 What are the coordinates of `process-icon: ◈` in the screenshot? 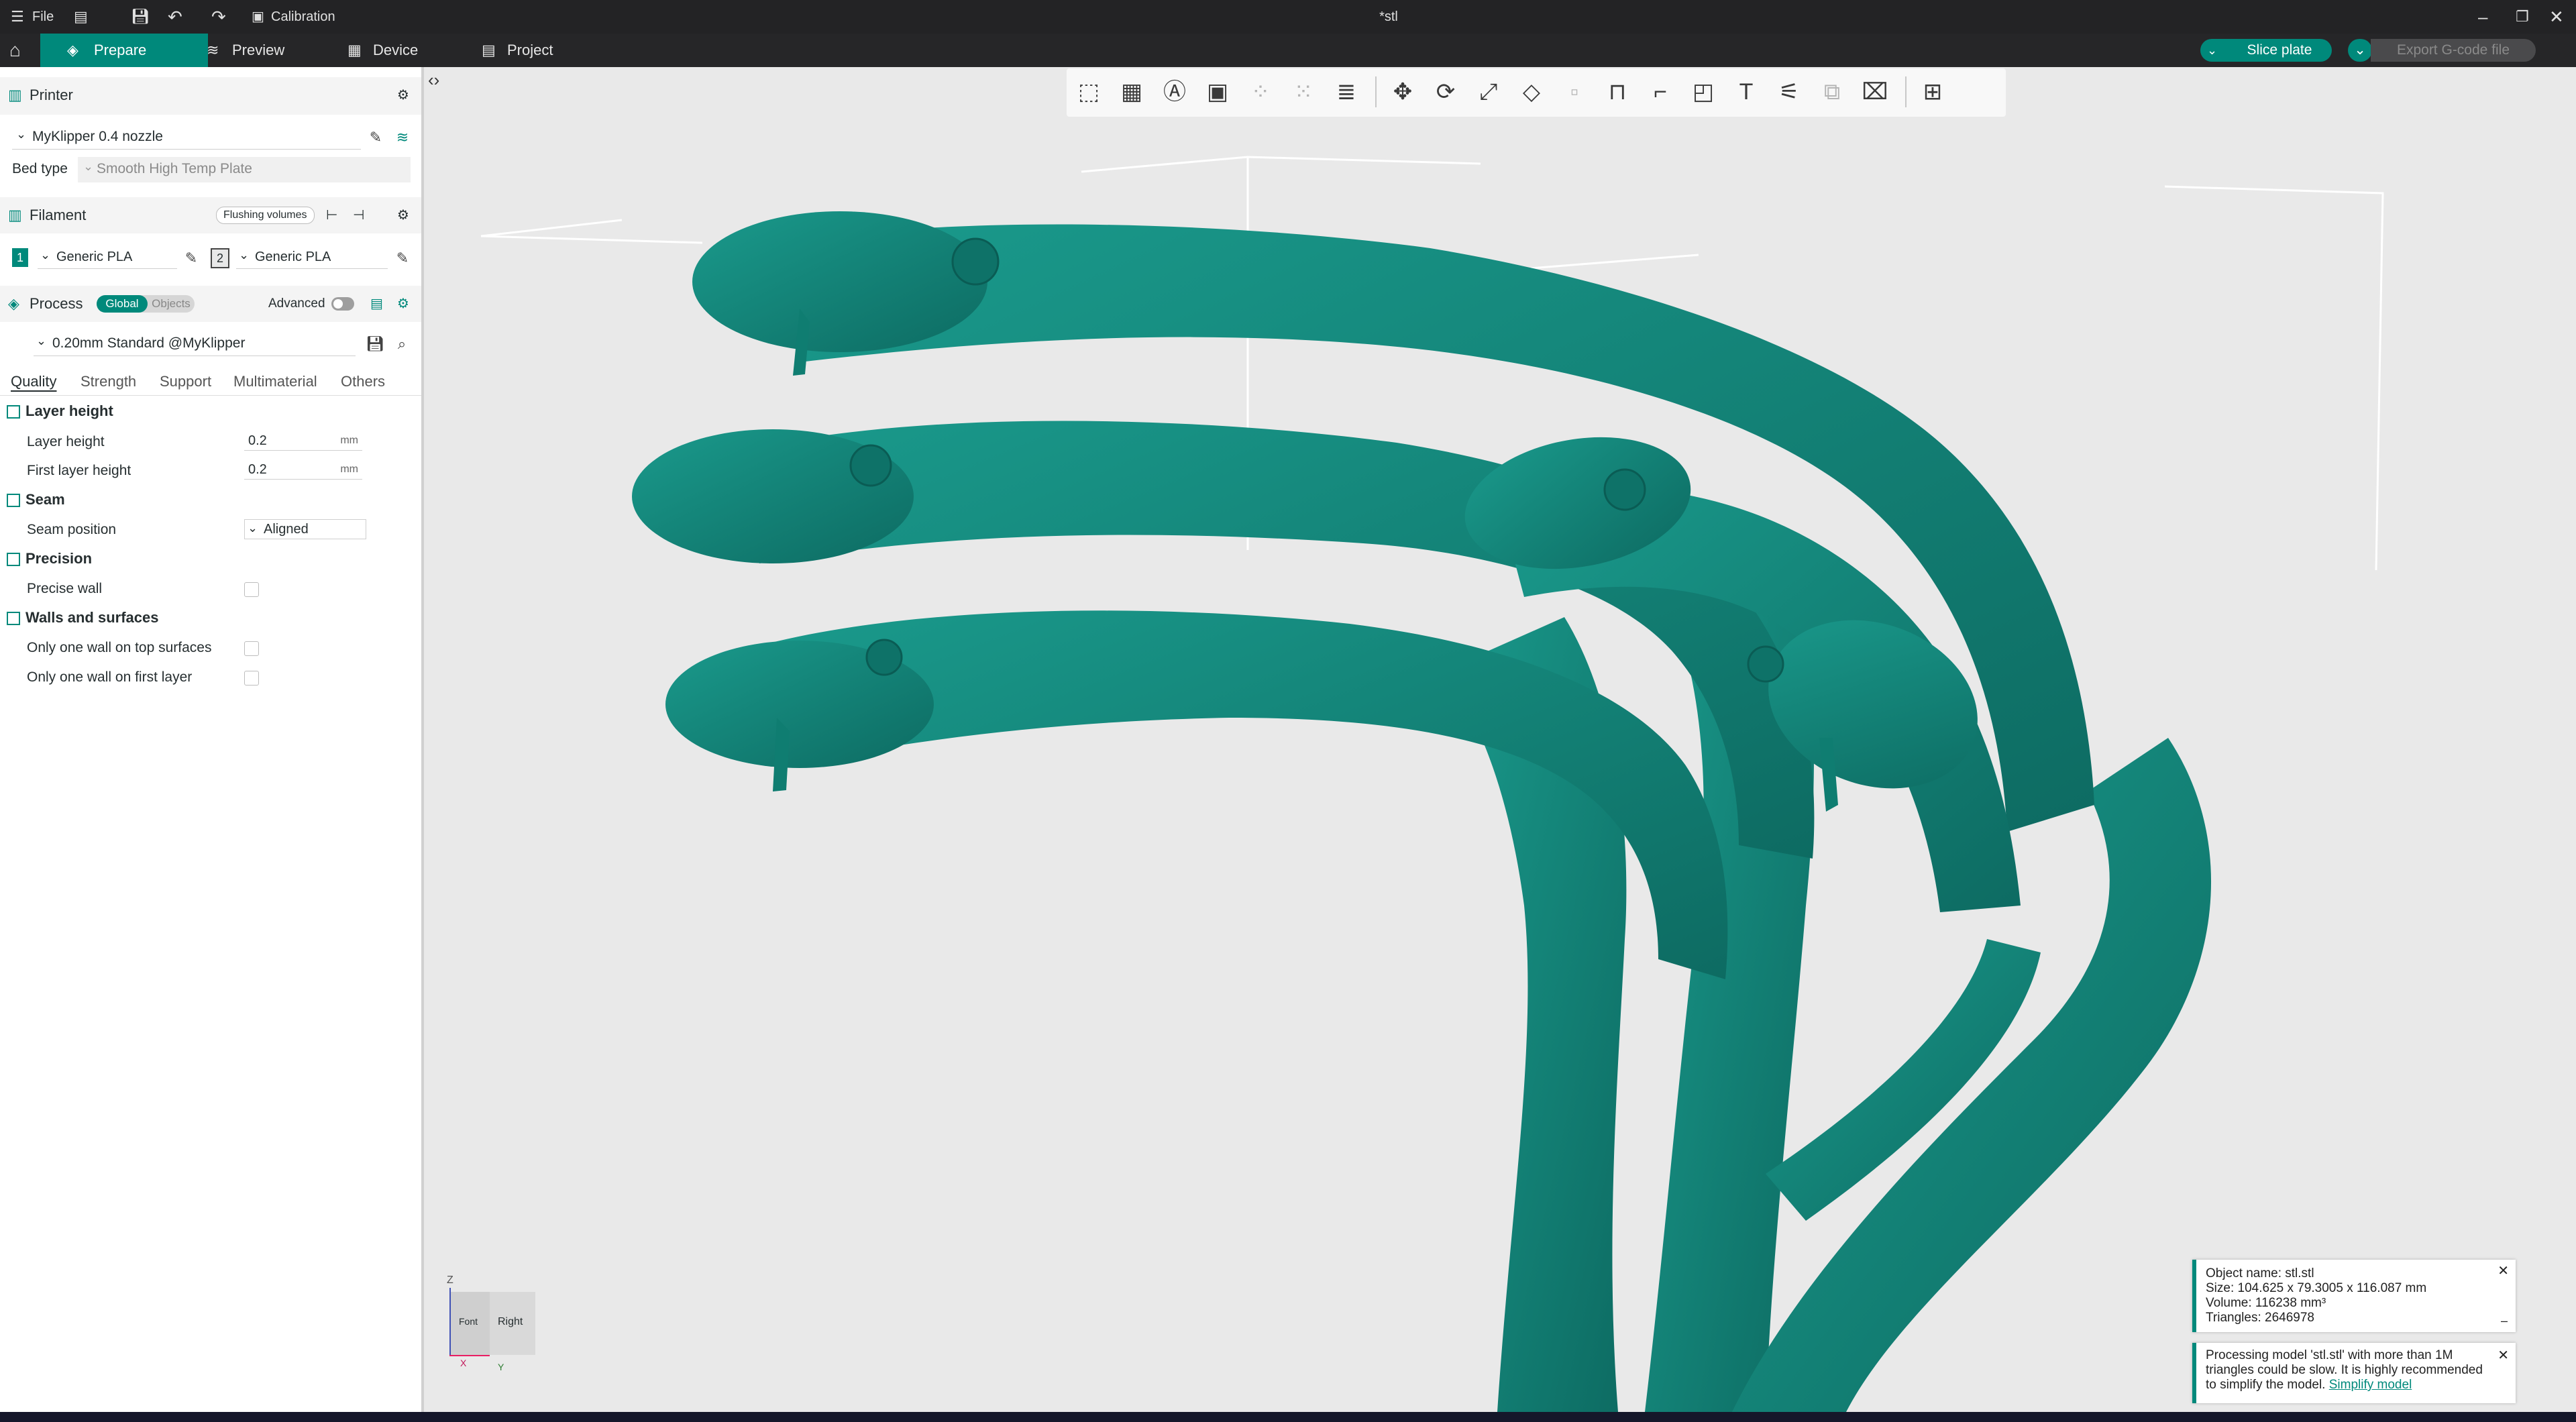 It's located at (13, 303).